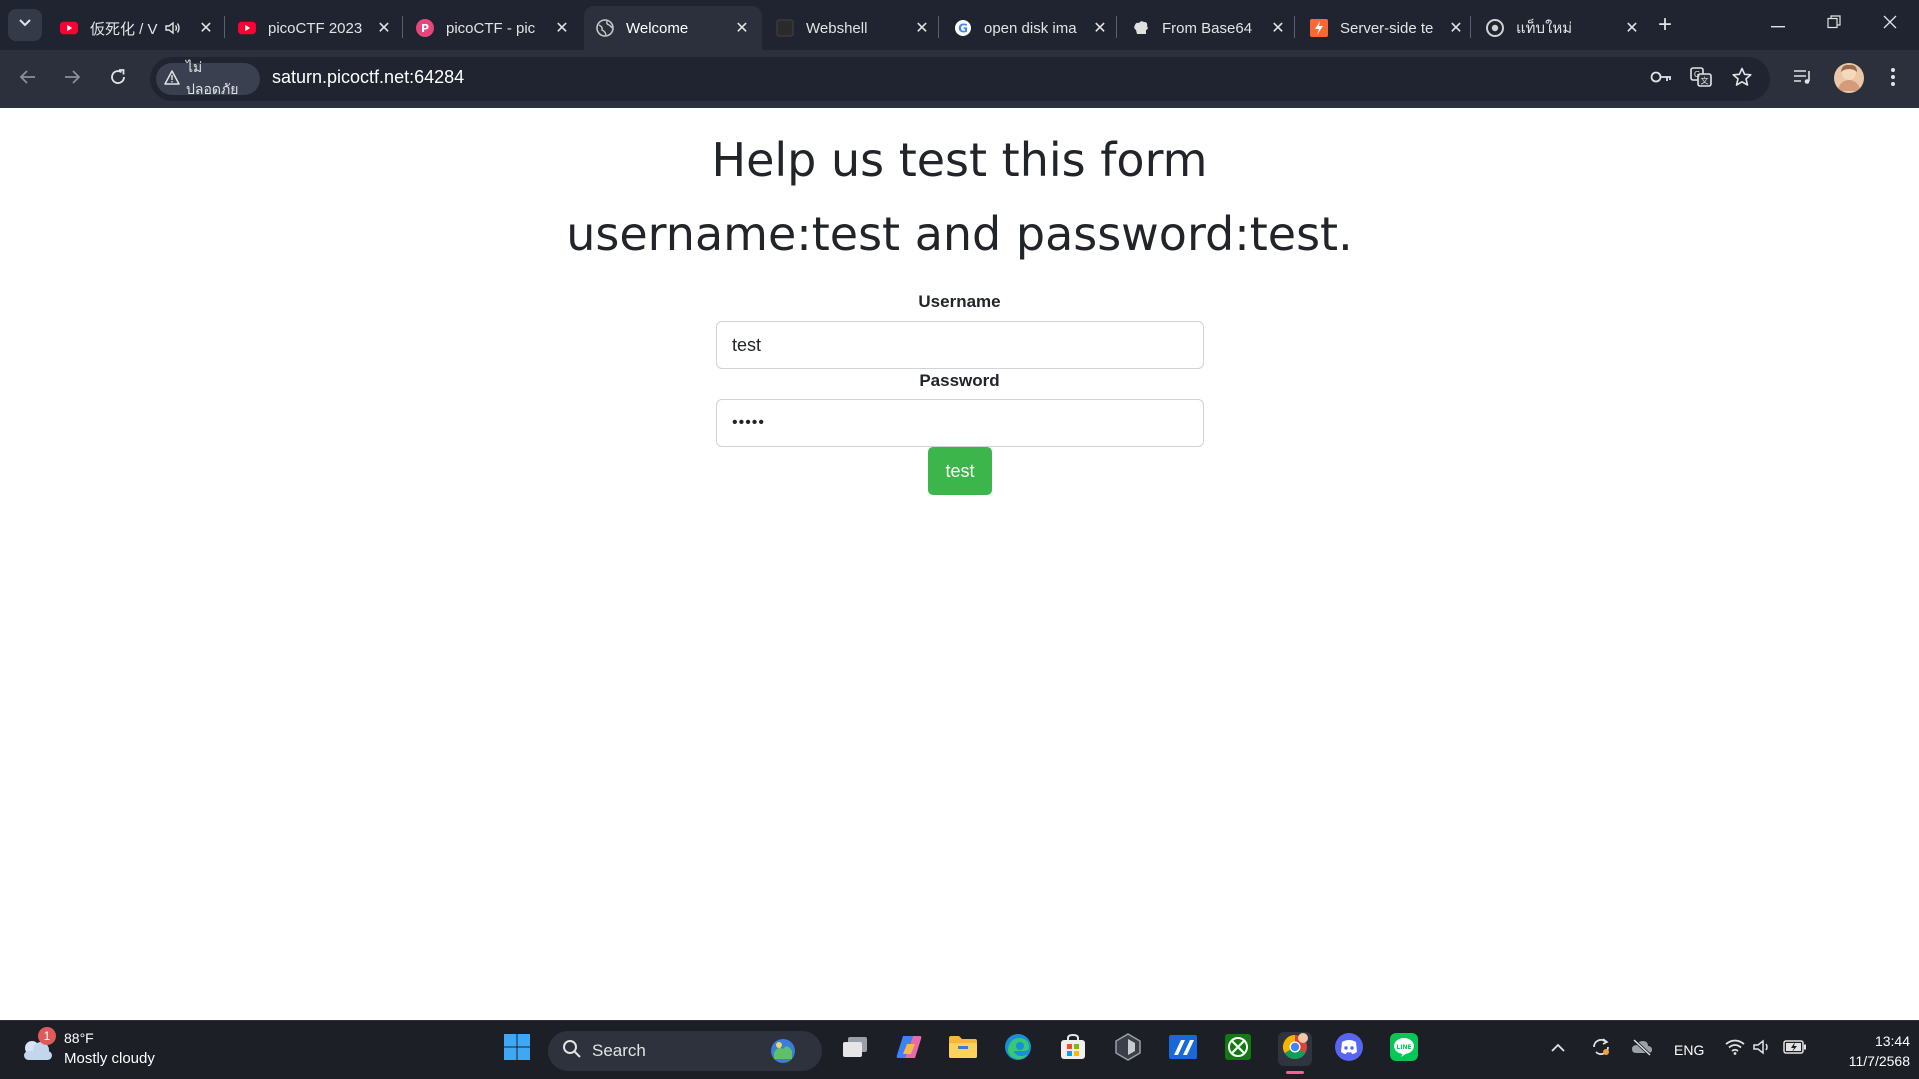 The height and width of the screenshot is (1079, 1919). What do you see at coordinates (368, 77) in the screenshot?
I see `url-text: saturn.picoctf.net:64284` at bounding box center [368, 77].